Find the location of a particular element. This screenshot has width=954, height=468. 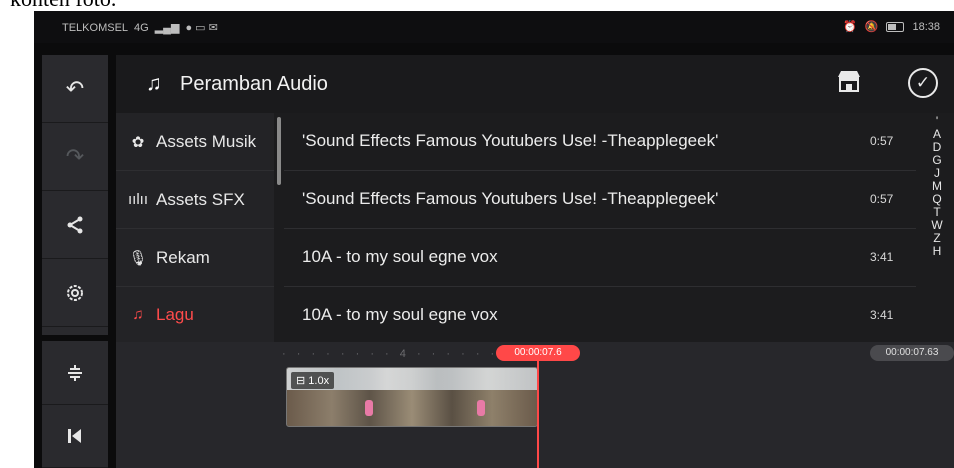

split-button is located at coordinates (75, 370).